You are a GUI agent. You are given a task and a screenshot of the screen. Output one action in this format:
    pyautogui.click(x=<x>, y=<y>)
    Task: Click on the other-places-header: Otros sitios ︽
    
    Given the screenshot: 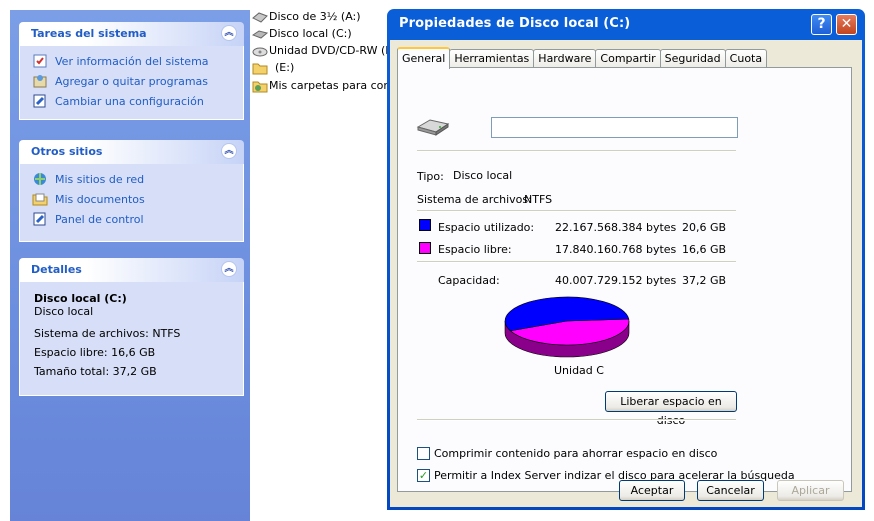 What is the action you would take?
    pyautogui.click(x=131, y=152)
    